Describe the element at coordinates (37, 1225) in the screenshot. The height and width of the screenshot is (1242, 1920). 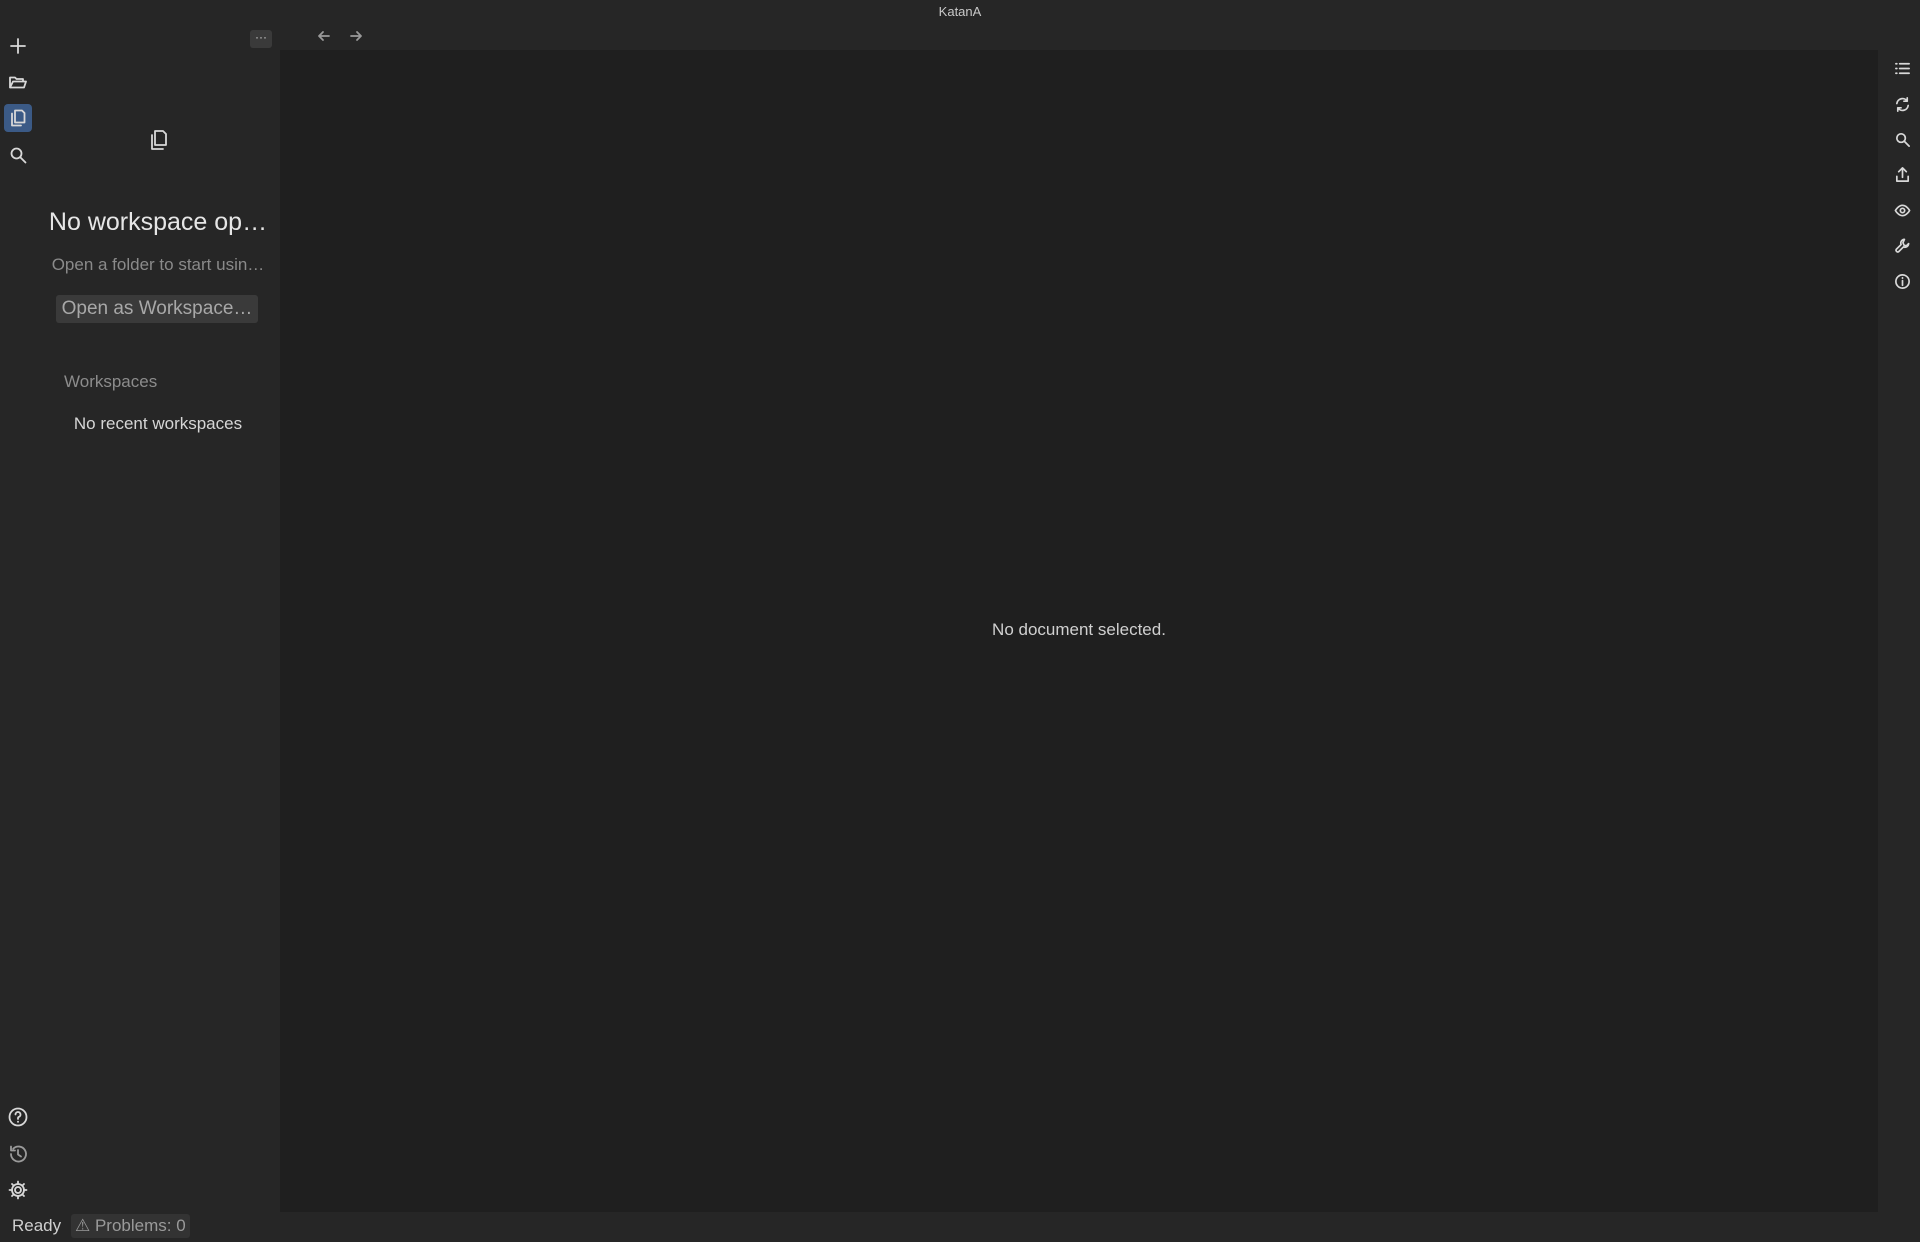
I see `status-ready: Ready` at that location.